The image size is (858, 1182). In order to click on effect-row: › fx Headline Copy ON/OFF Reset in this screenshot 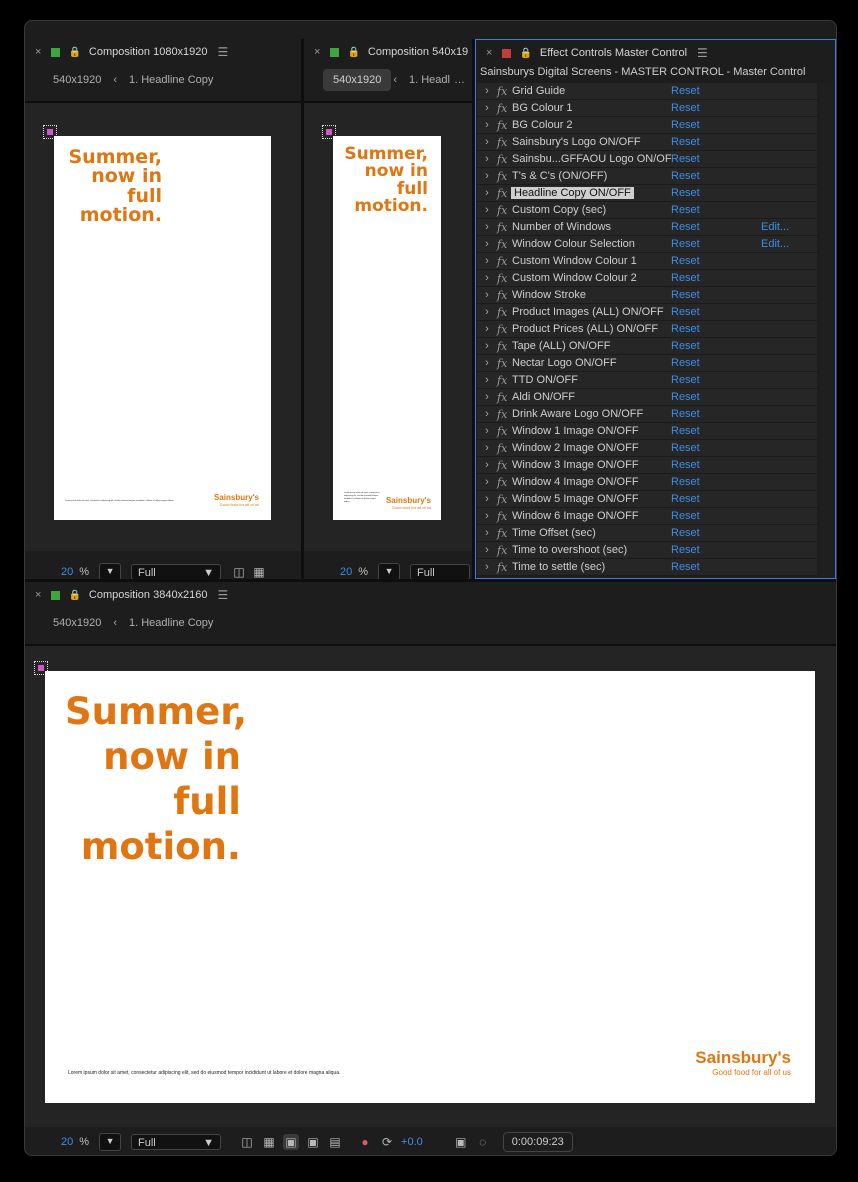, I will do `click(647, 193)`.